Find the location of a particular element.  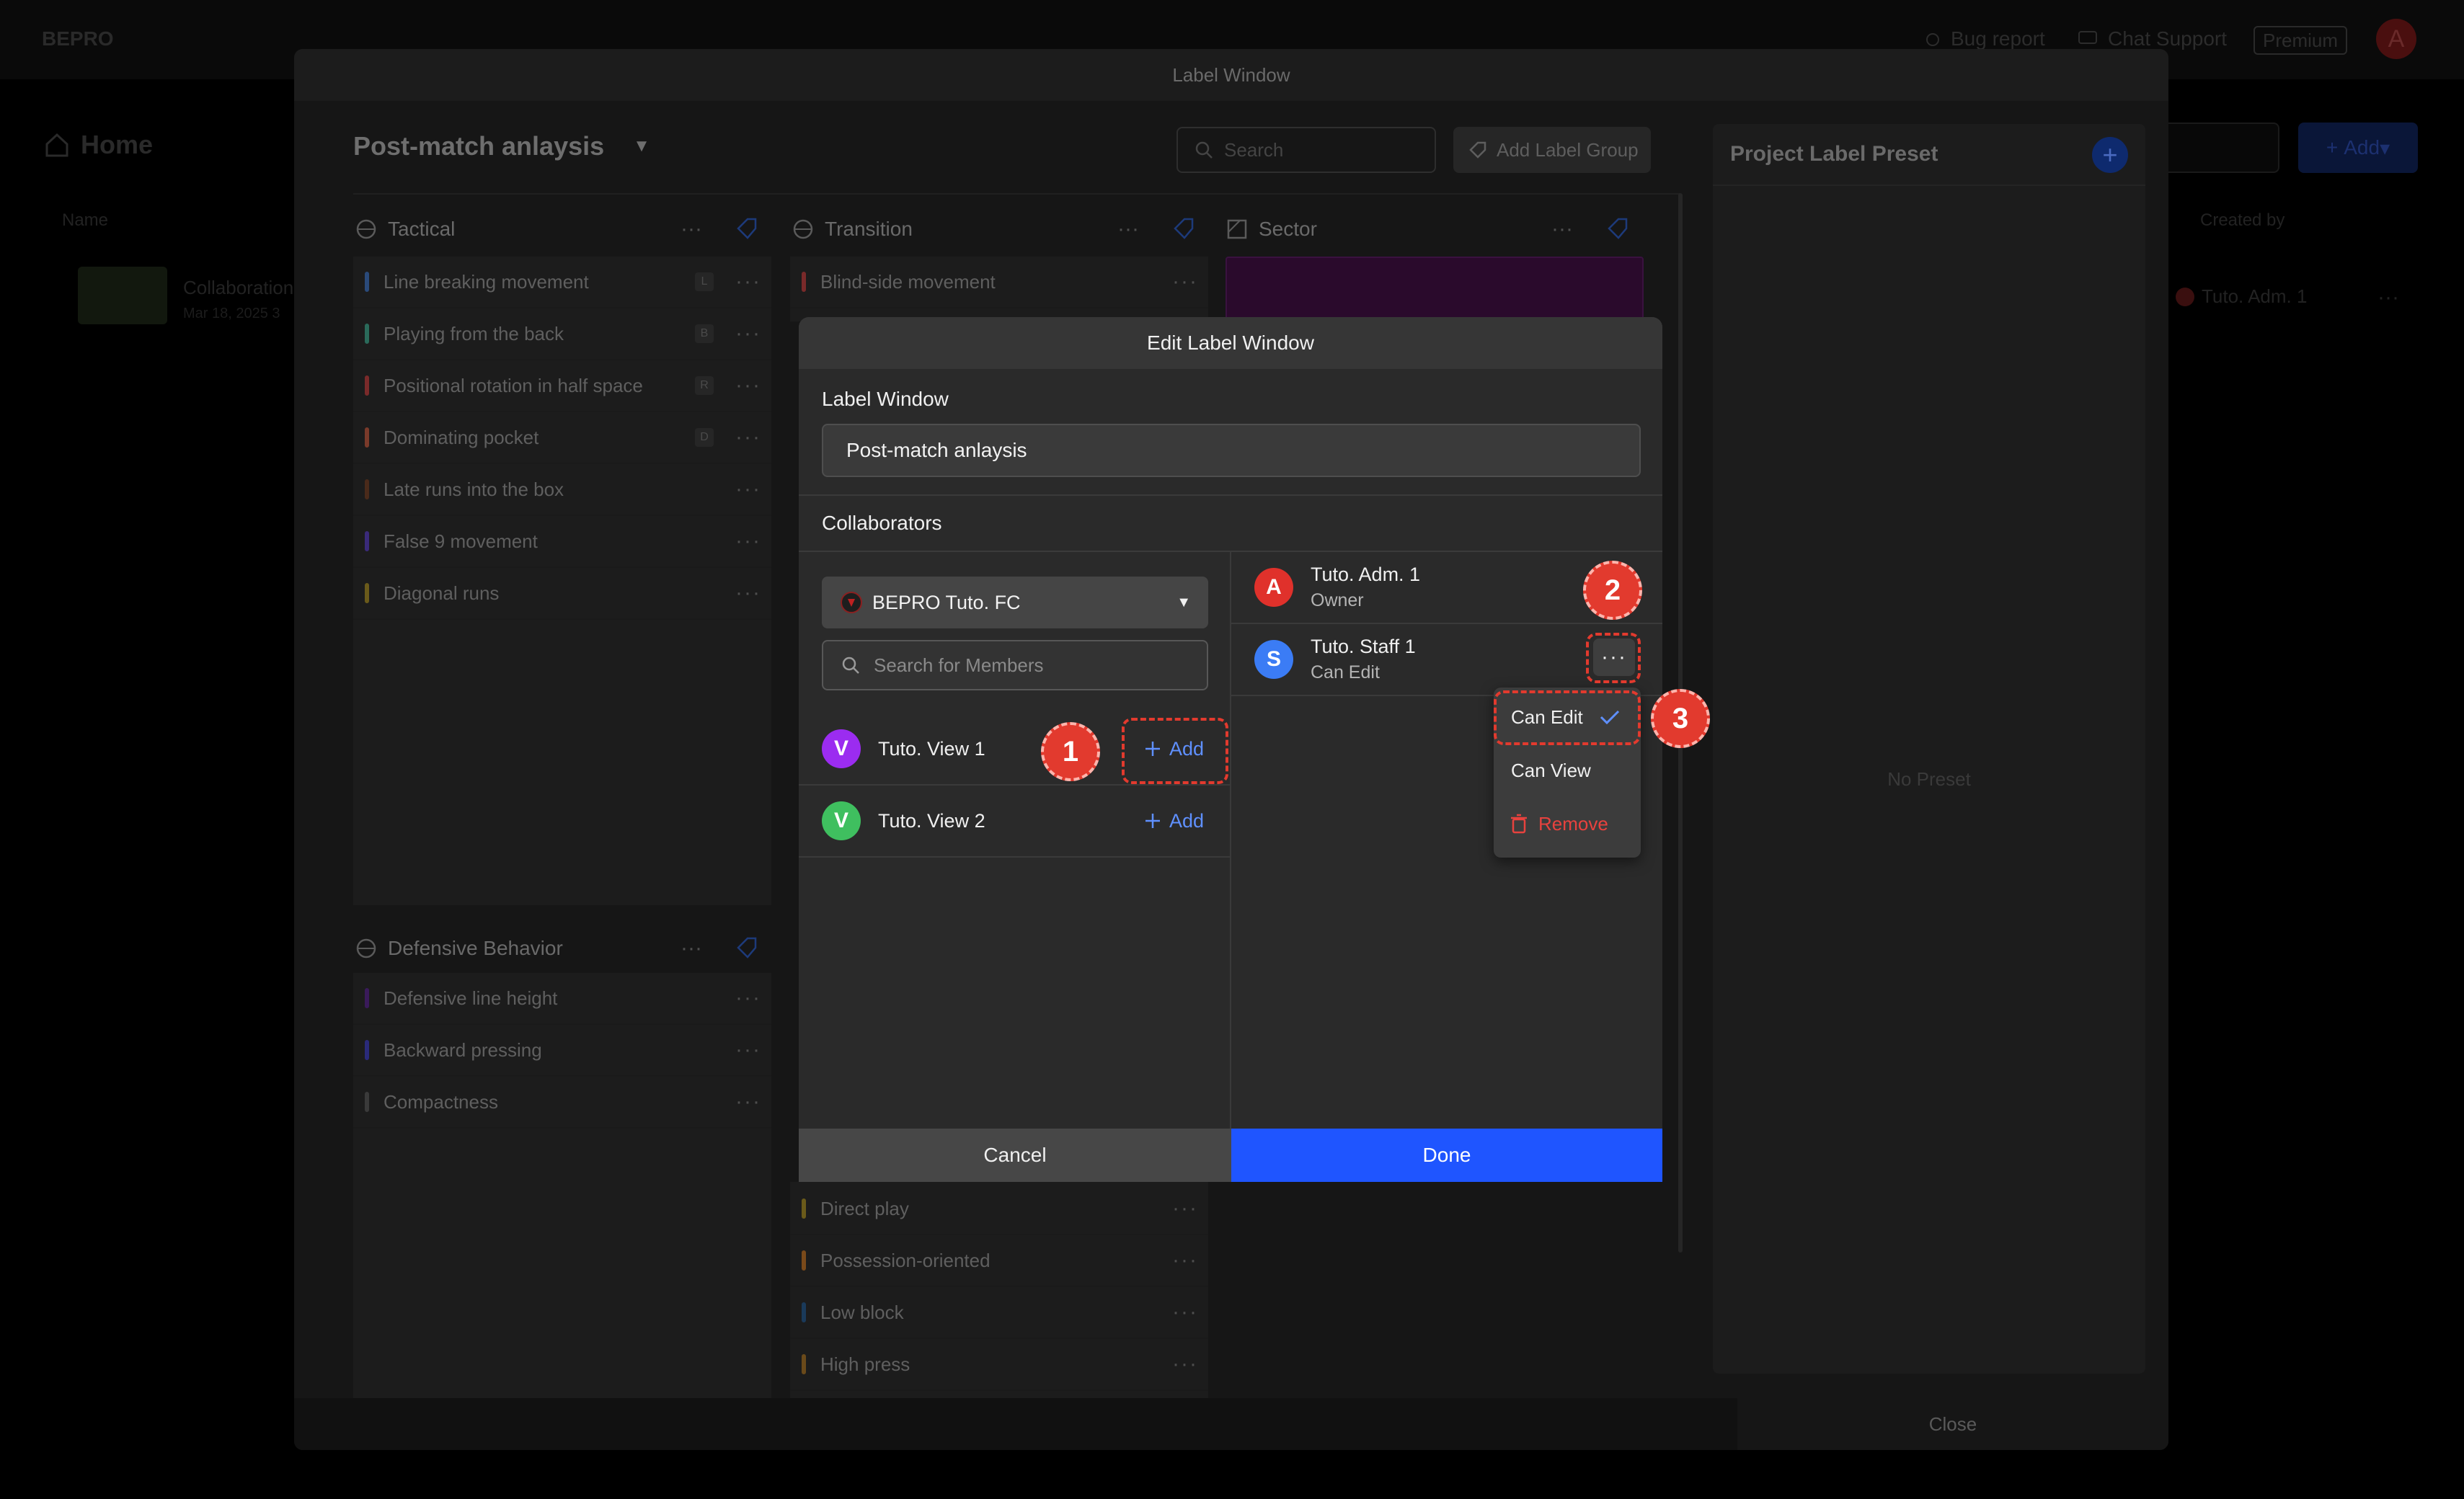

caret-down-icon: ▼ is located at coordinates (641, 146).